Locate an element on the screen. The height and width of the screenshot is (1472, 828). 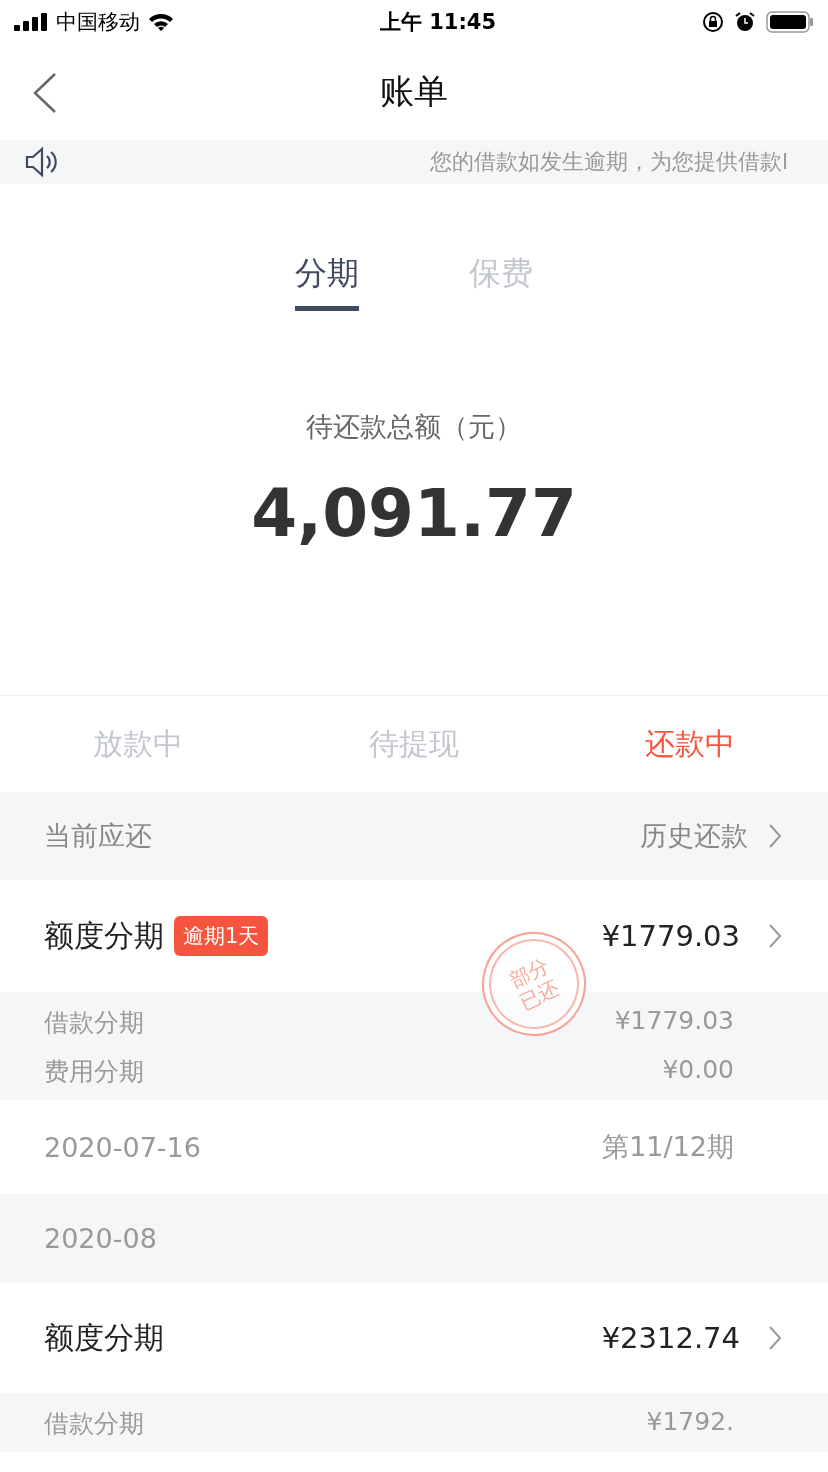
total-amount: 4,091.77 is located at coordinates (414, 513).